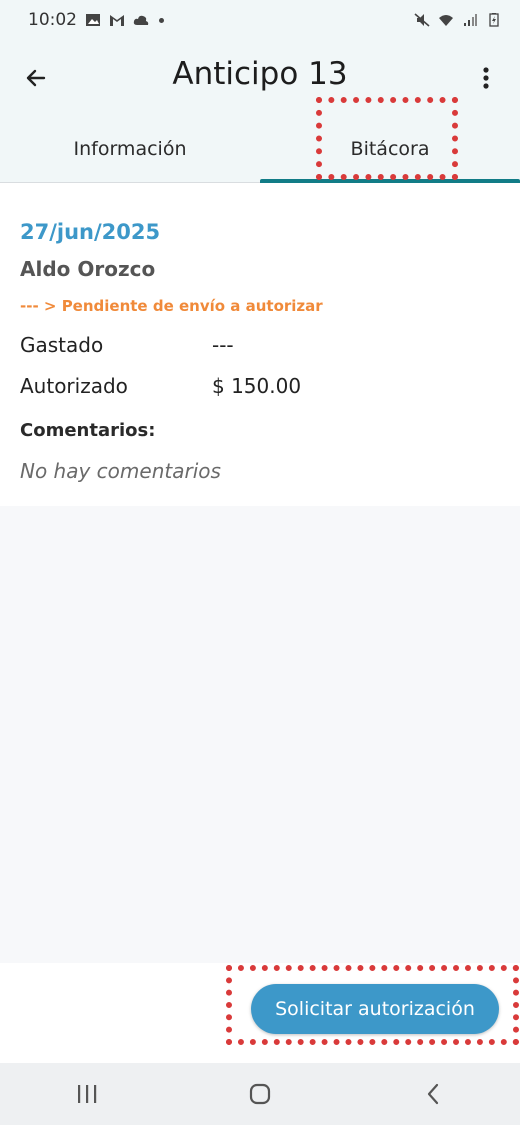 This screenshot has width=520, height=1125. I want to click on status-right, so click(458, 20).